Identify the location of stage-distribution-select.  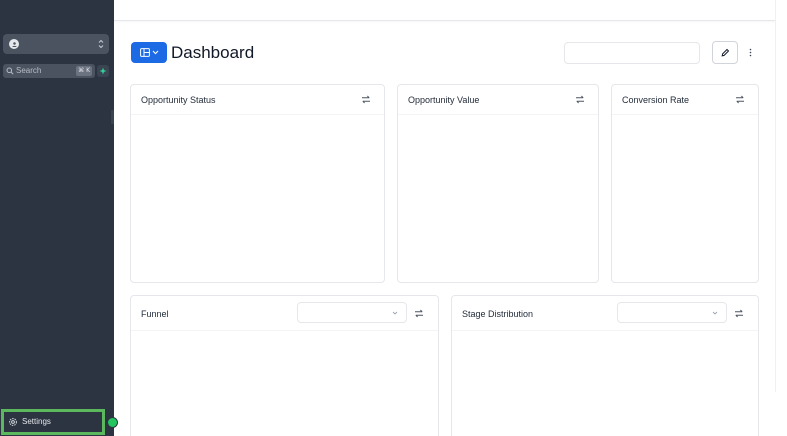
(672, 312).